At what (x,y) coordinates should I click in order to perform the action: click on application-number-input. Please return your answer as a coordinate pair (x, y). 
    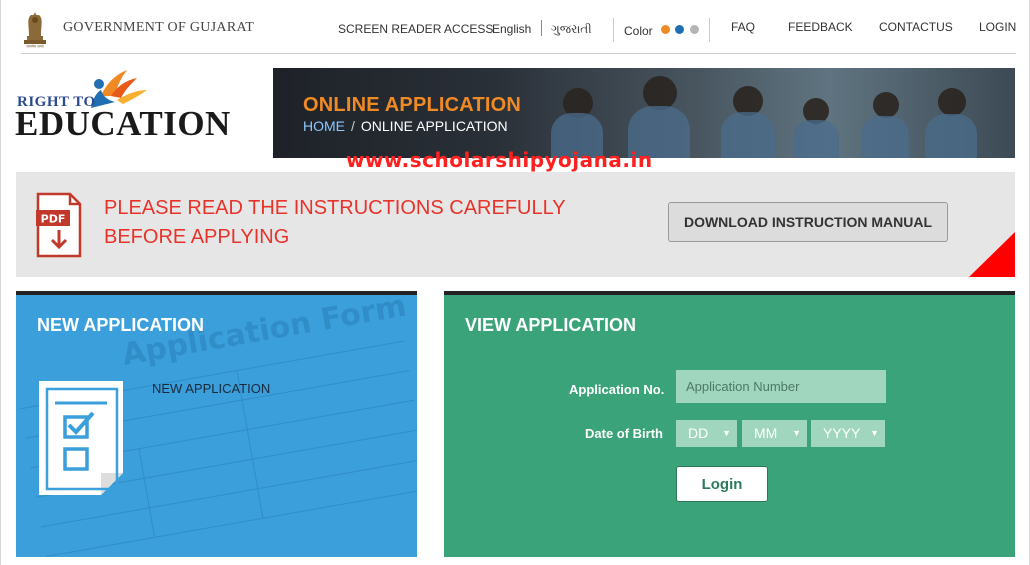
    Looking at the image, I should click on (781, 386).